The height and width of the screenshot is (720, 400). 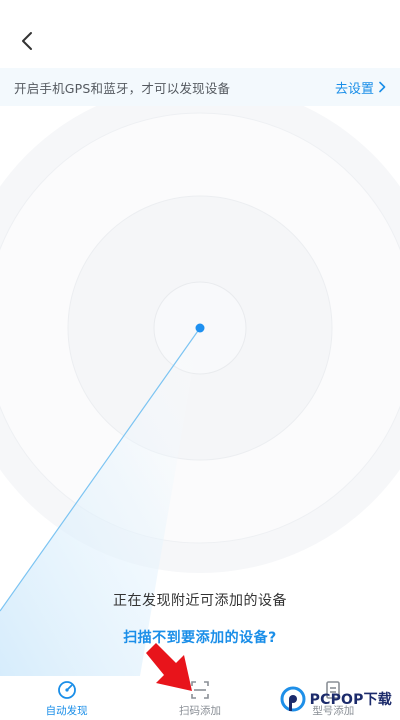 I want to click on tab-auto-discover: 自动发现, so click(x=66, y=698).